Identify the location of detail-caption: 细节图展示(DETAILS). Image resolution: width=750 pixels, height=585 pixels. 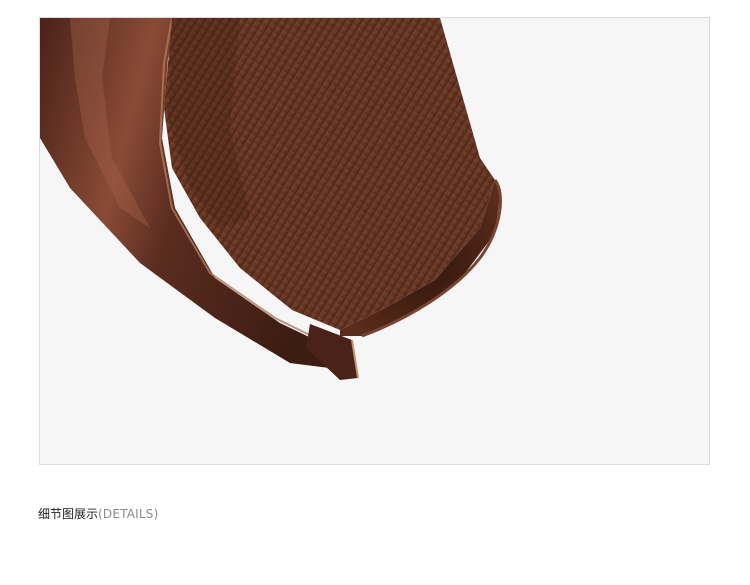
(98, 513).